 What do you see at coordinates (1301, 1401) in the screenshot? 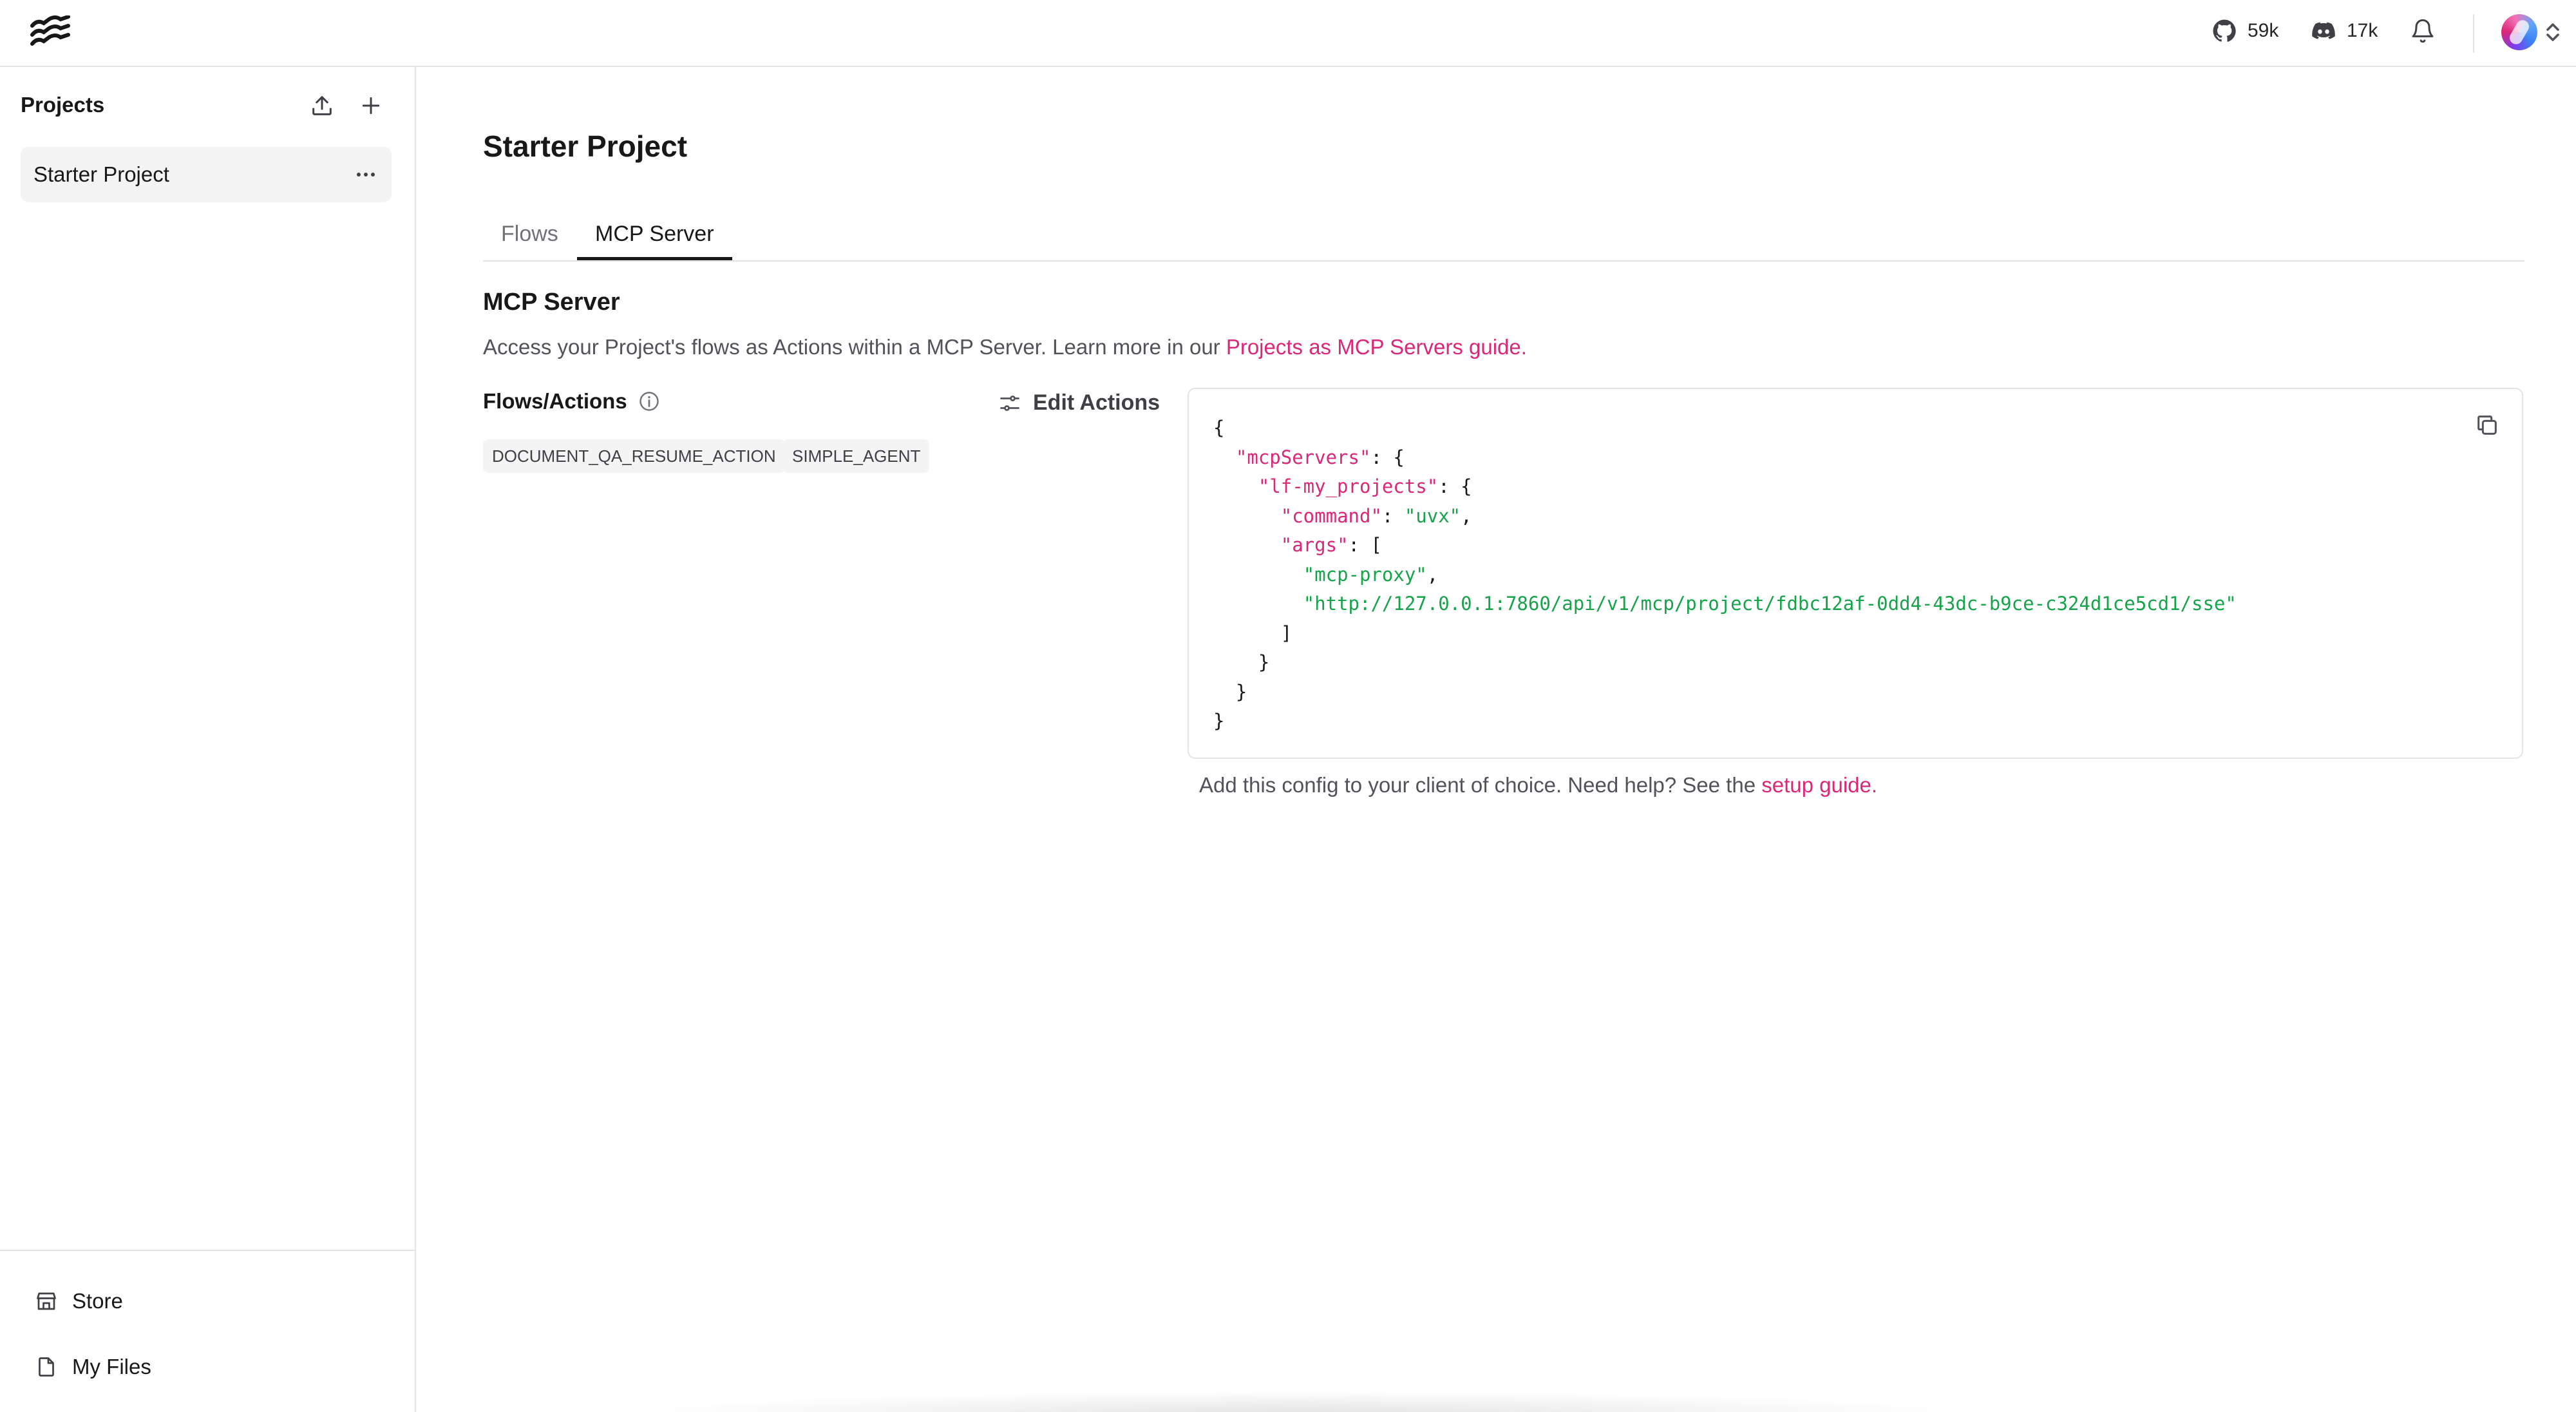
I see `bottom-shadow` at bounding box center [1301, 1401].